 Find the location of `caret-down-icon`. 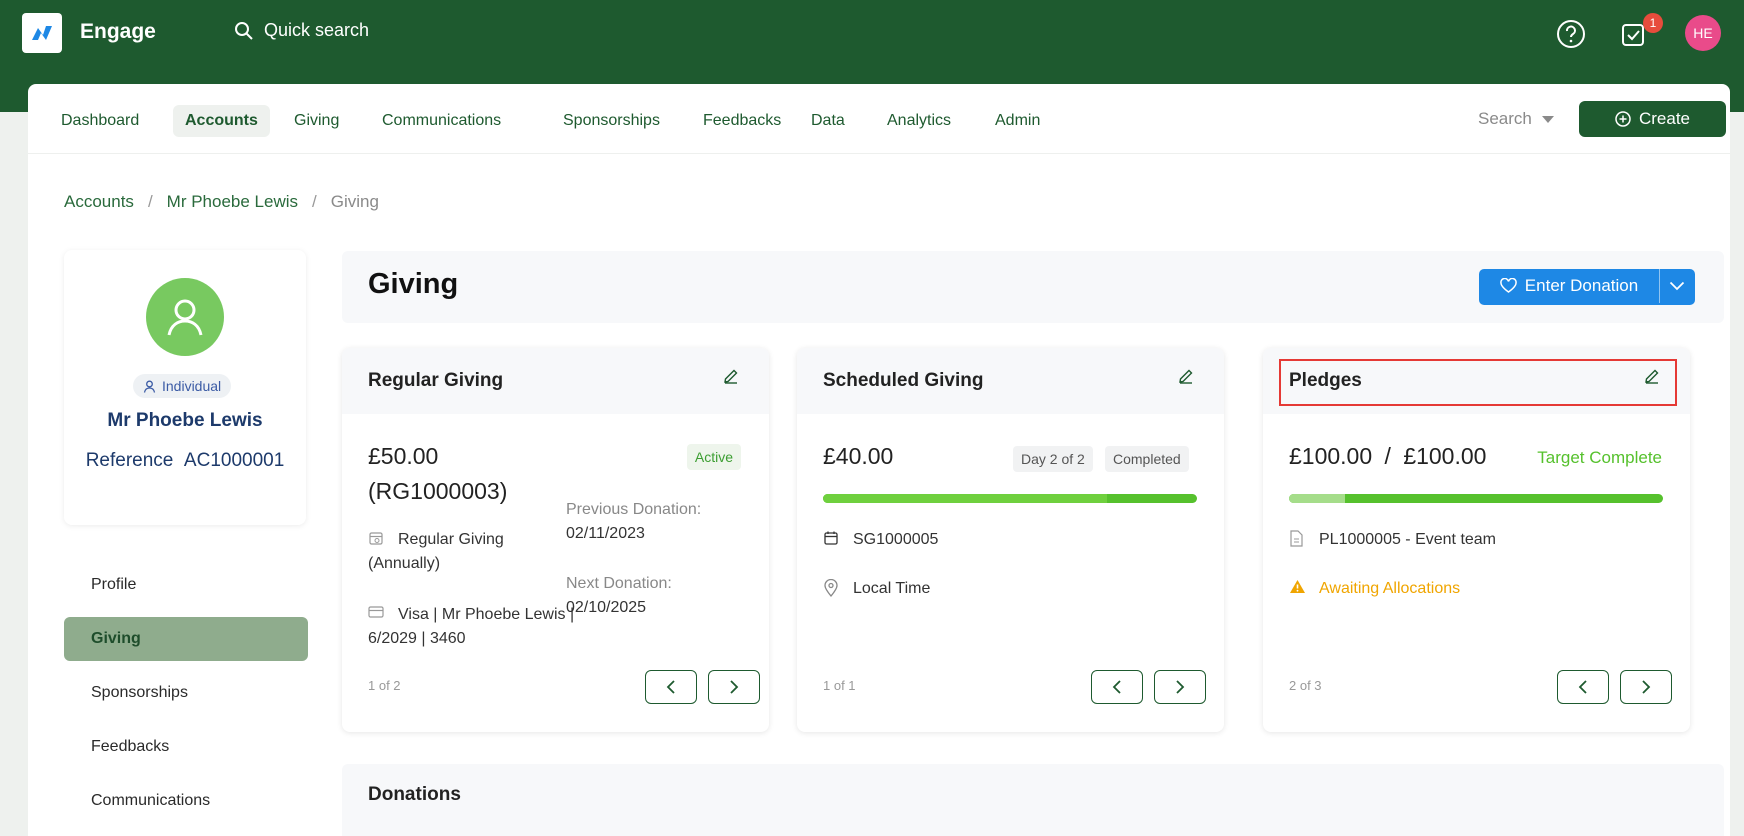

caret-down-icon is located at coordinates (1547, 119).